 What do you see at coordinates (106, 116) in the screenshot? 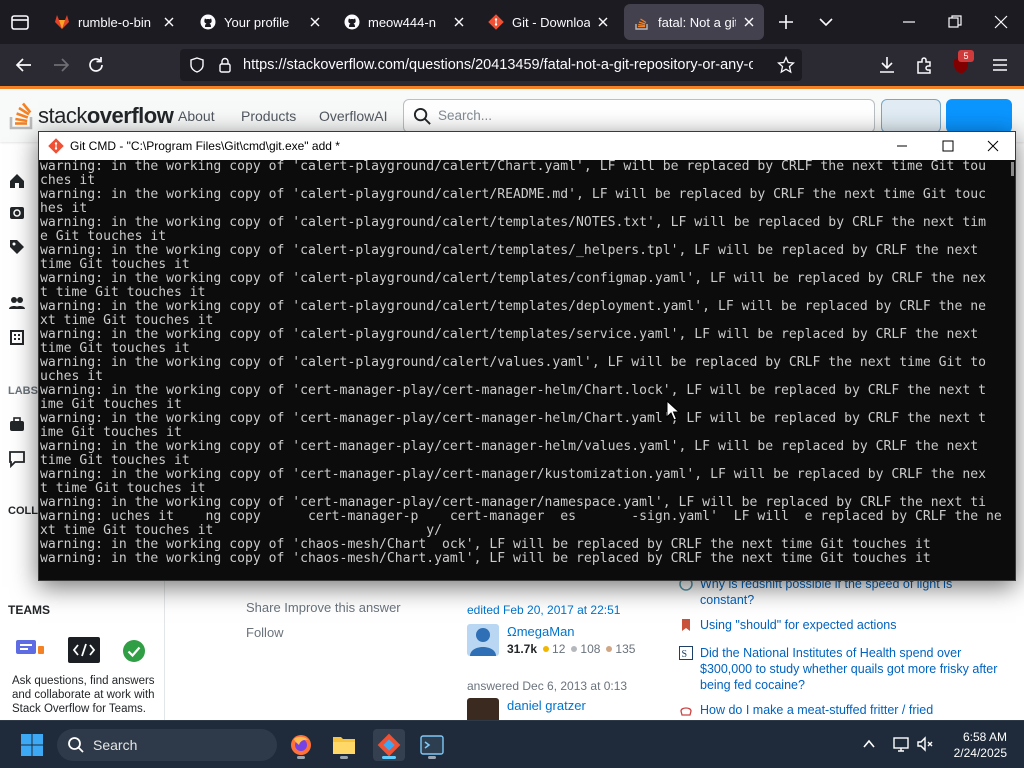
I see `stackoverflow-logo: stackoverflow` at bounding box center [106, 116].